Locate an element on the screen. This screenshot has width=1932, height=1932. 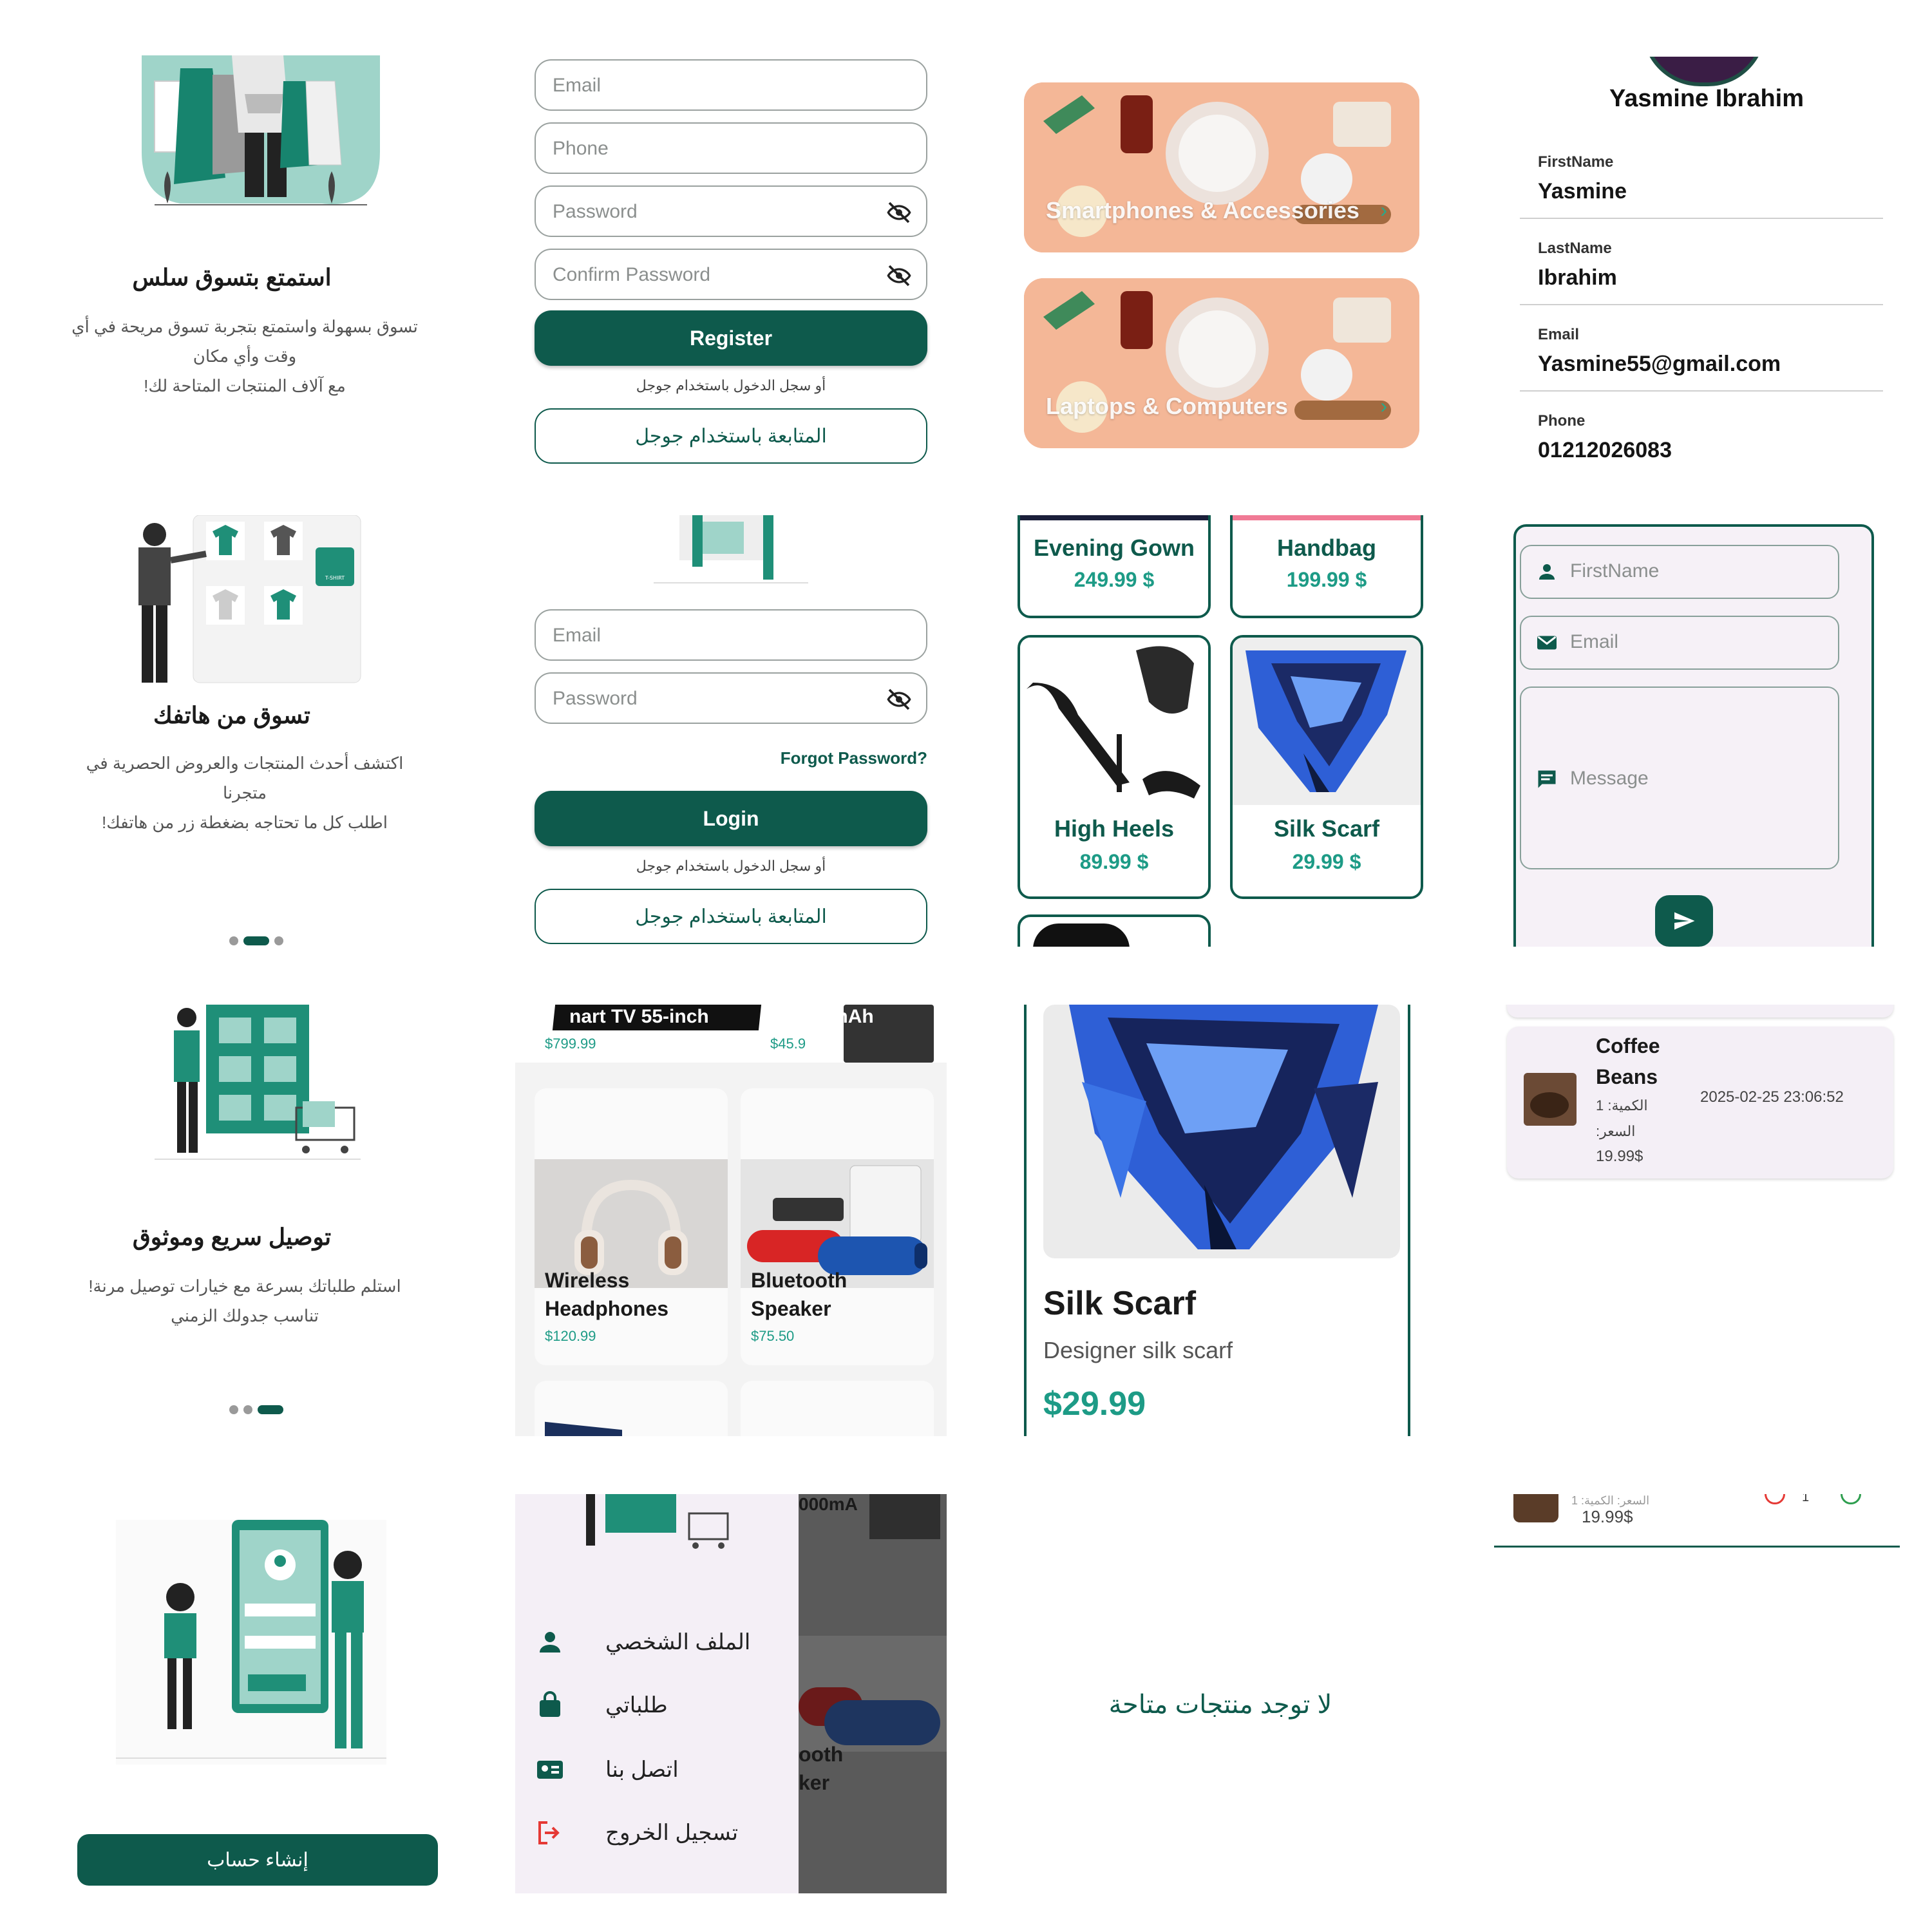
message-field: Message is located at coordinates (1679, 778).